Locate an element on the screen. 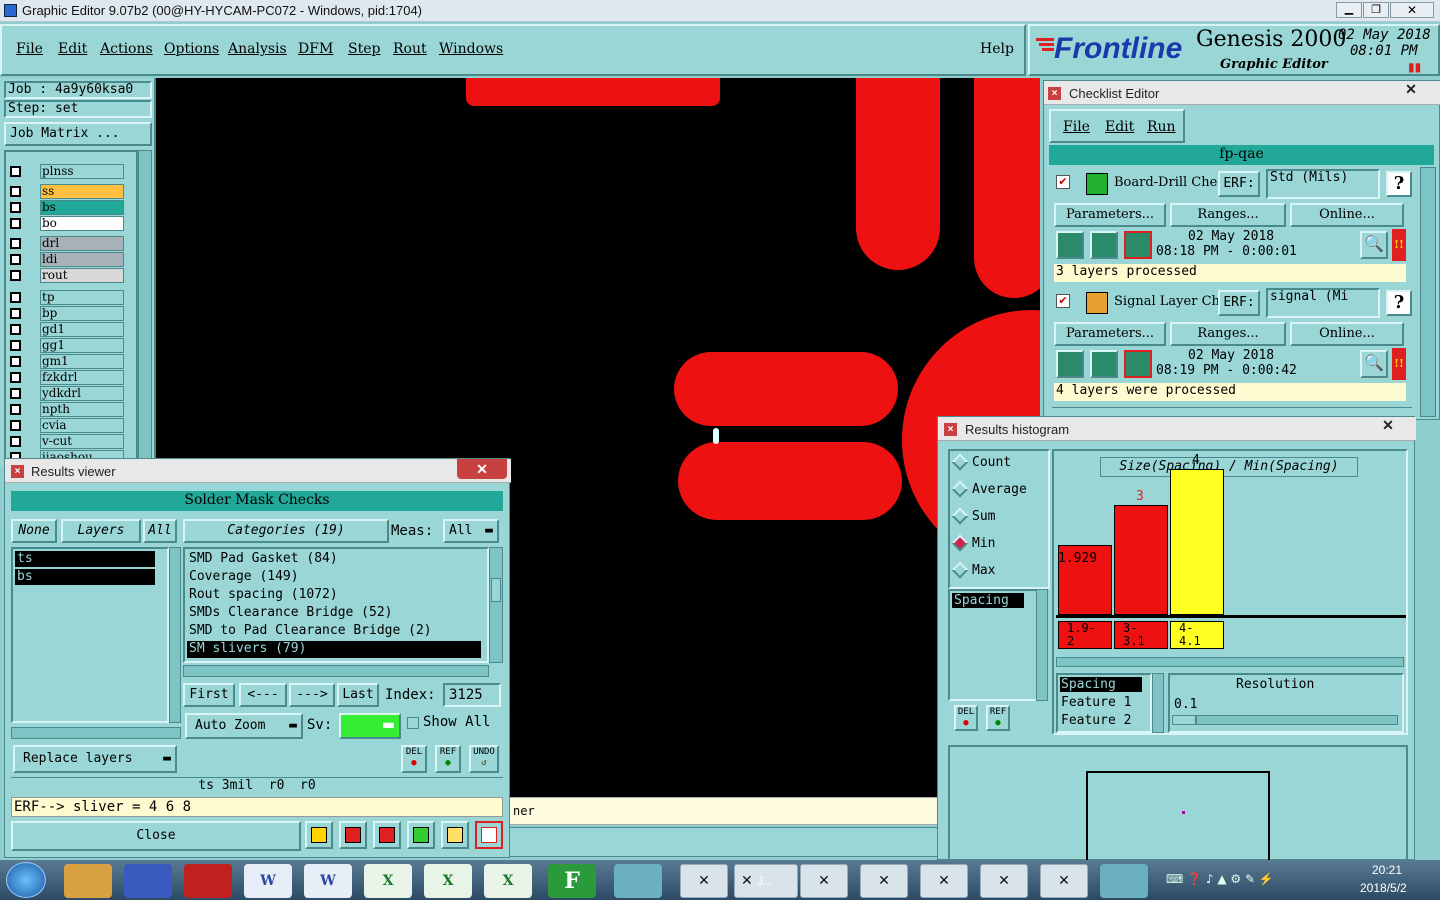 The height and width of the screenshot is (900, 1440). results-close-button: ✕ is located at coordinates (482, 469).